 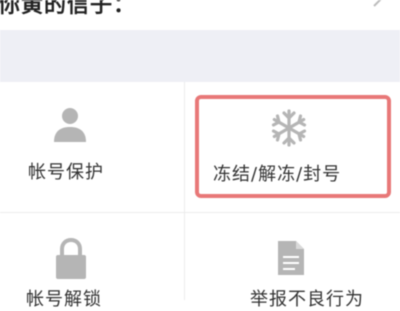 What do you see at coordinates (68, 9) in the screenshot?
I see `header-title: 你黄的信子：` at bounding box center [68, 9].